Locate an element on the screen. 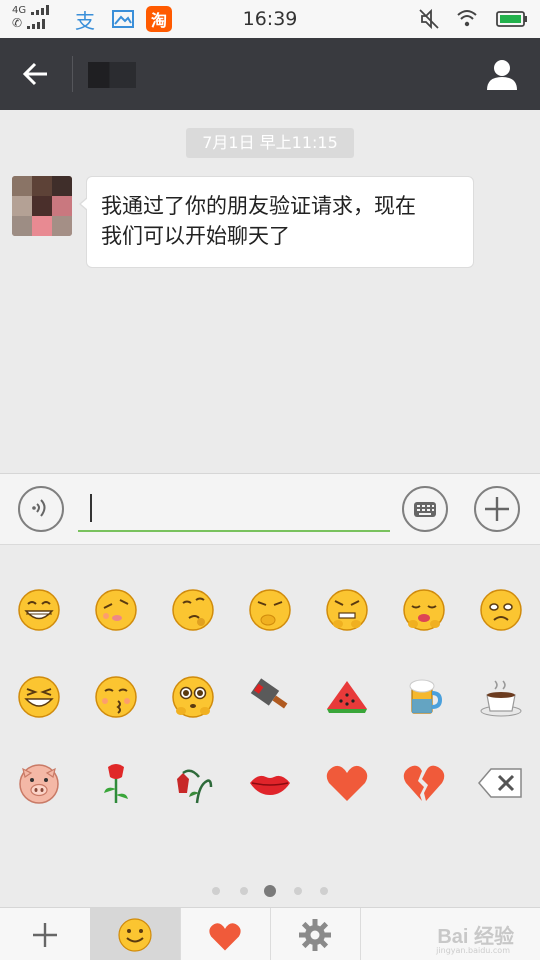 The width and height of the screenshot is (540, 960). arrow-left-icon is located at coordinates (36, 74).